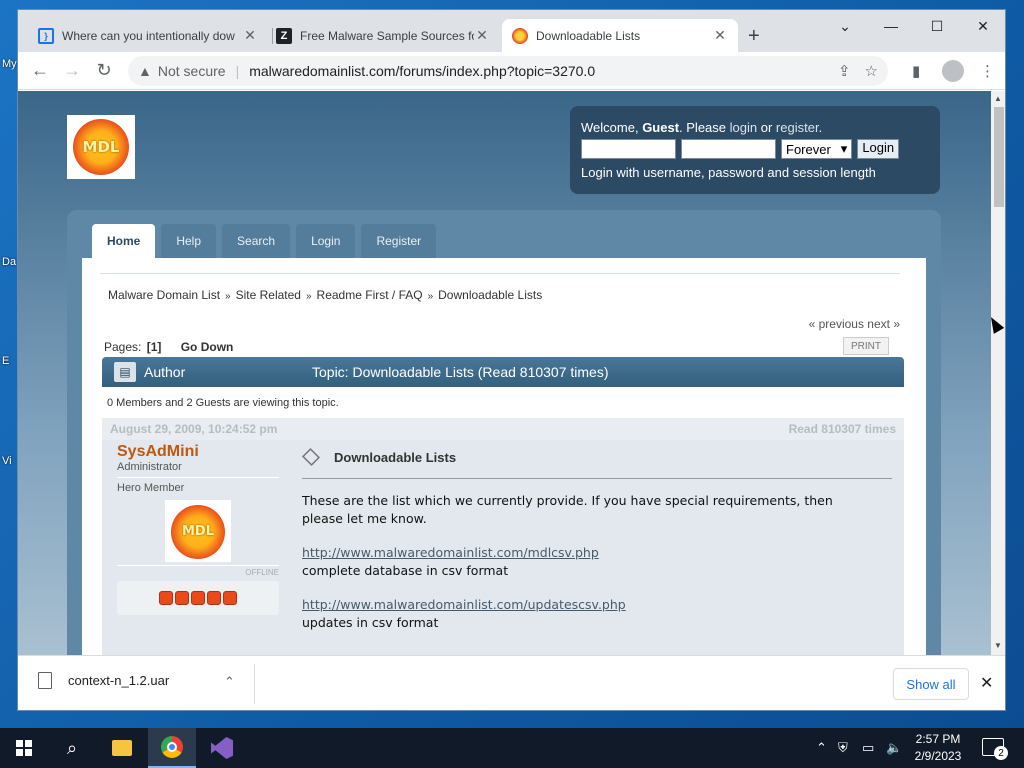  What do you see at coordinates (891, 26) in the screenshot?
I see `minimize-icon: —` at bounding box center [891, 26].